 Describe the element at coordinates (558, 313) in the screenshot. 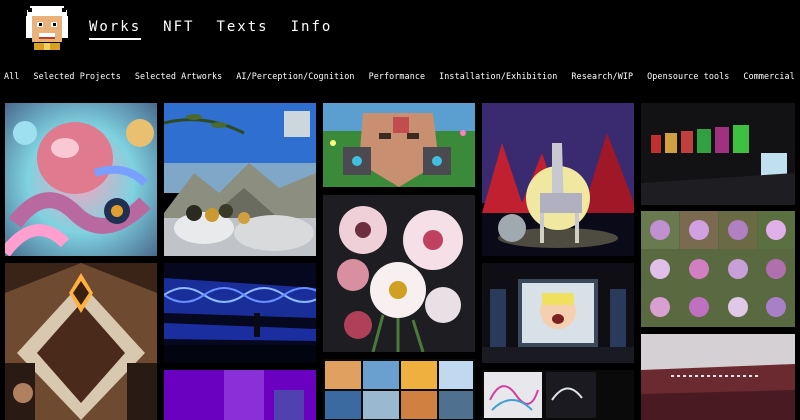

I see `performance-stage-artwork` at that location.